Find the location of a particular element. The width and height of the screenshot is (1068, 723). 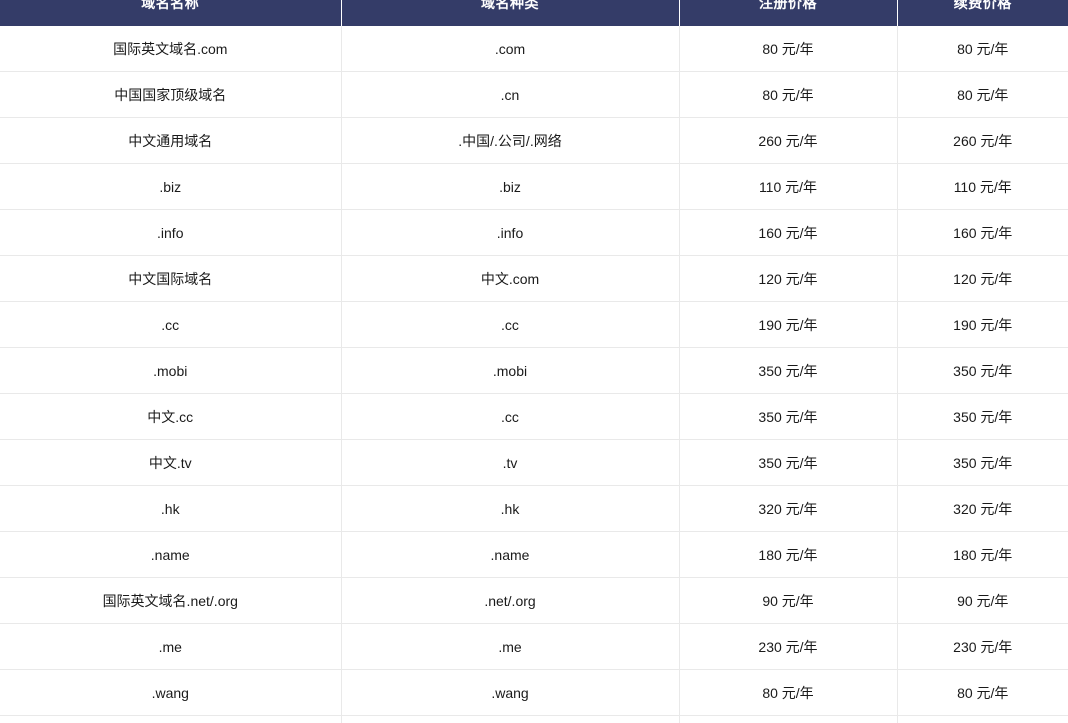

table-row: .mobi .mobi 350 元/年 350 元/年 is located at coordinates (534, 370).